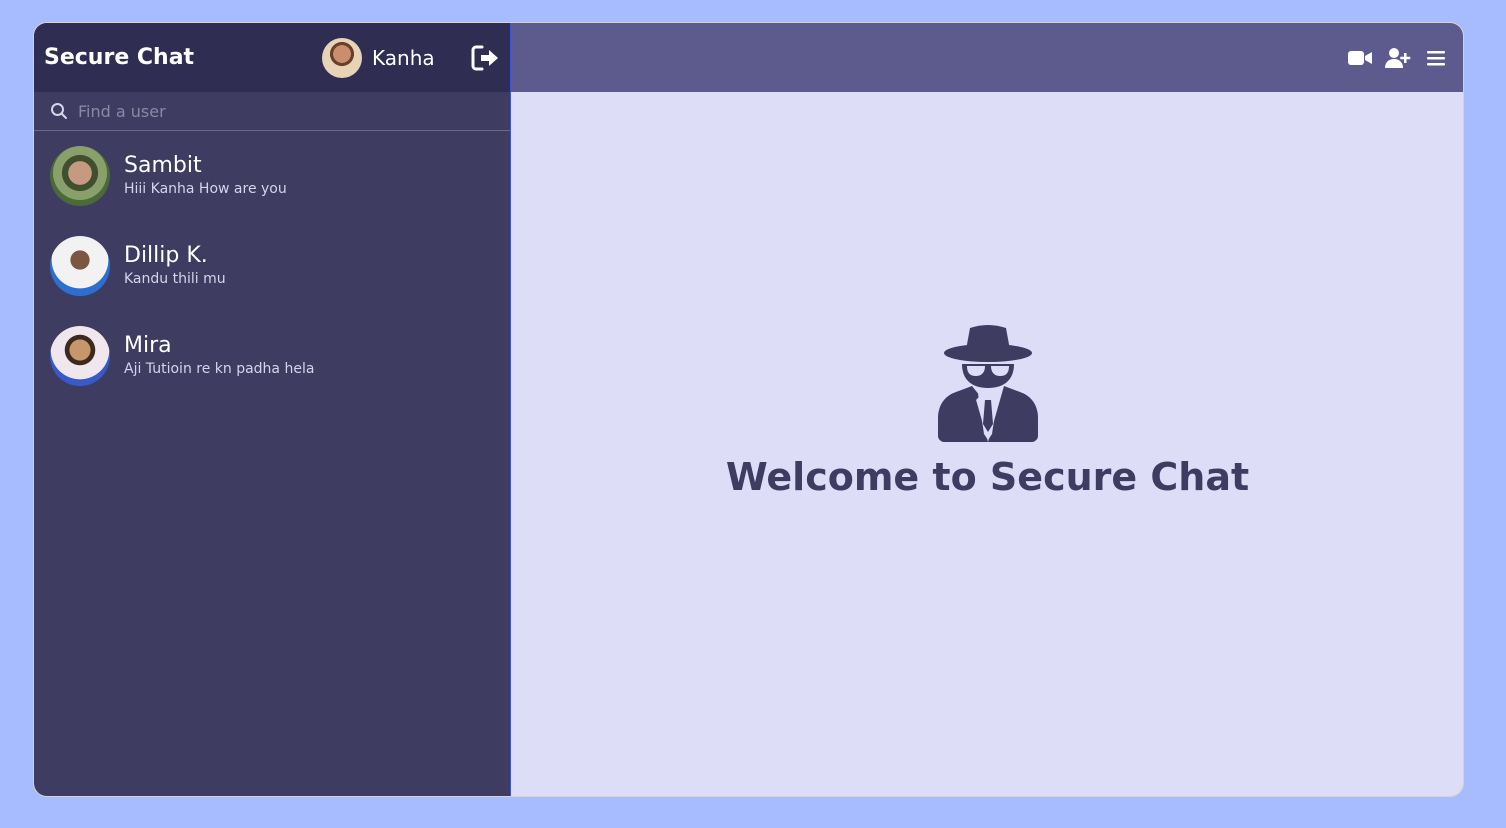  I want to click on chat-last-message: Aji Tutioin re kn padha hela, so click(219, 369).